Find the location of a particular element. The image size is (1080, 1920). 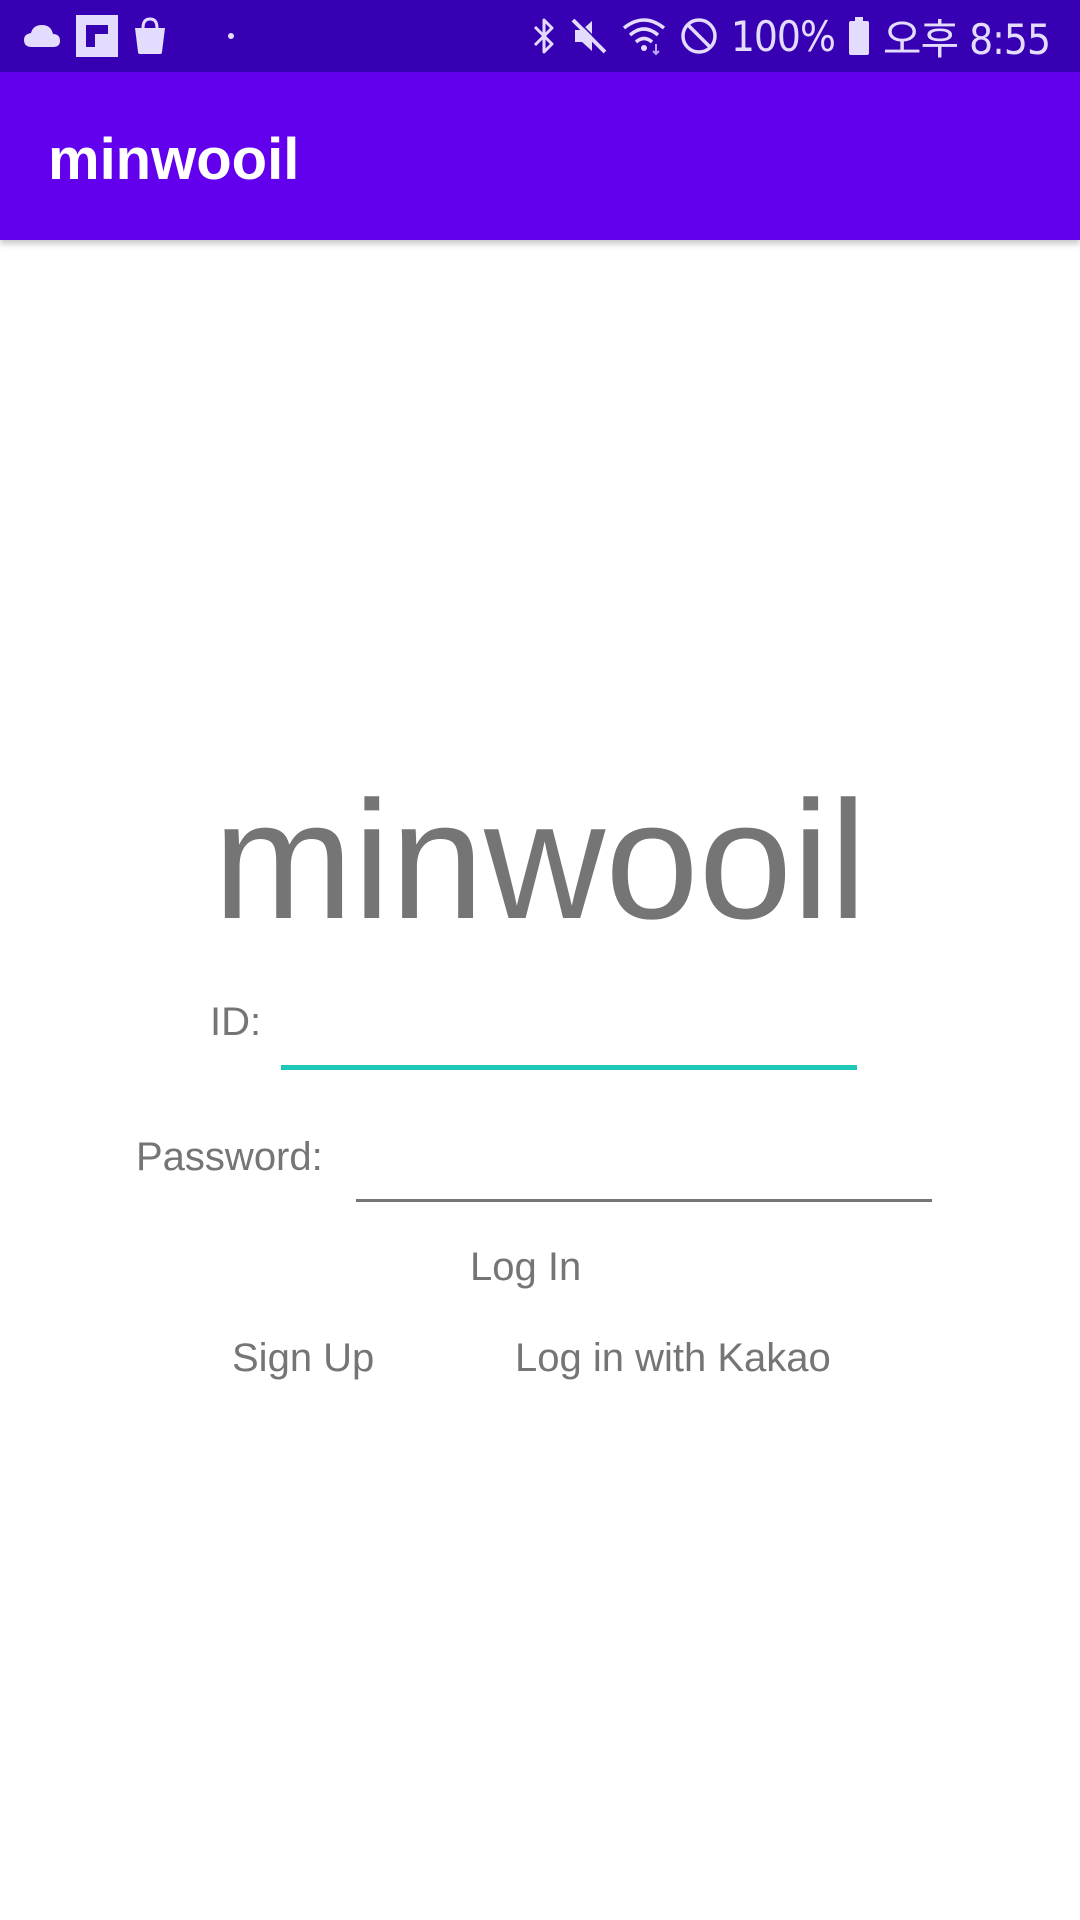

password-label: Password: is located at coordinates (229, 1157).